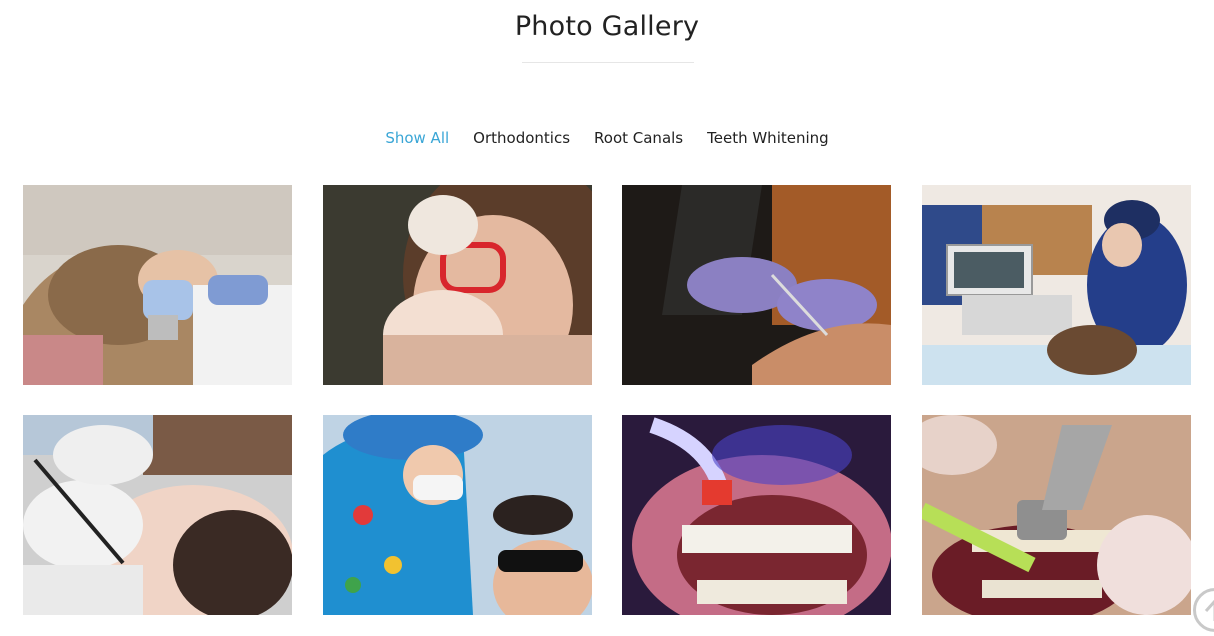 The image size is (1214, 636). I want to click on filter-orthodontics: Orthodontics, so click(521, 138).